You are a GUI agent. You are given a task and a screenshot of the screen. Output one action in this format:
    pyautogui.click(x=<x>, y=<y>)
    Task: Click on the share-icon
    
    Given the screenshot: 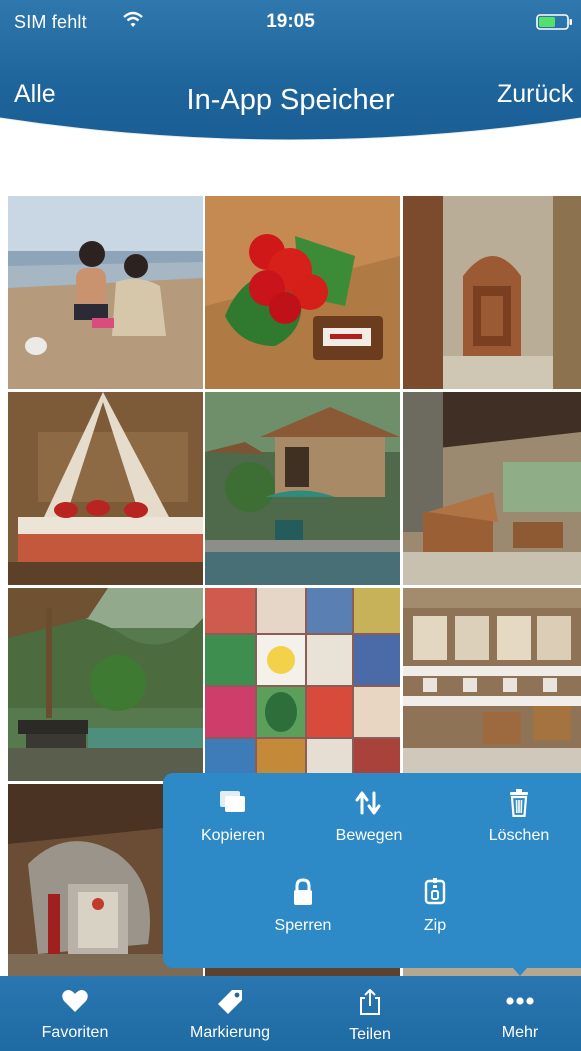 What is the action you would take?
    pyautogui.click(x=370, y=1002)
    